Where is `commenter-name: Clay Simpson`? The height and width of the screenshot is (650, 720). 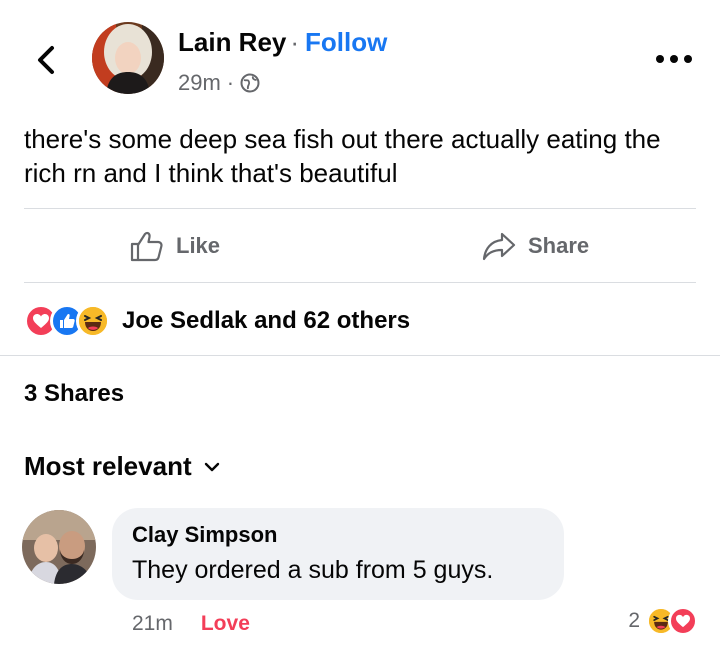 commenter-name: Clay Simpson is located at coordinates (338, 535).